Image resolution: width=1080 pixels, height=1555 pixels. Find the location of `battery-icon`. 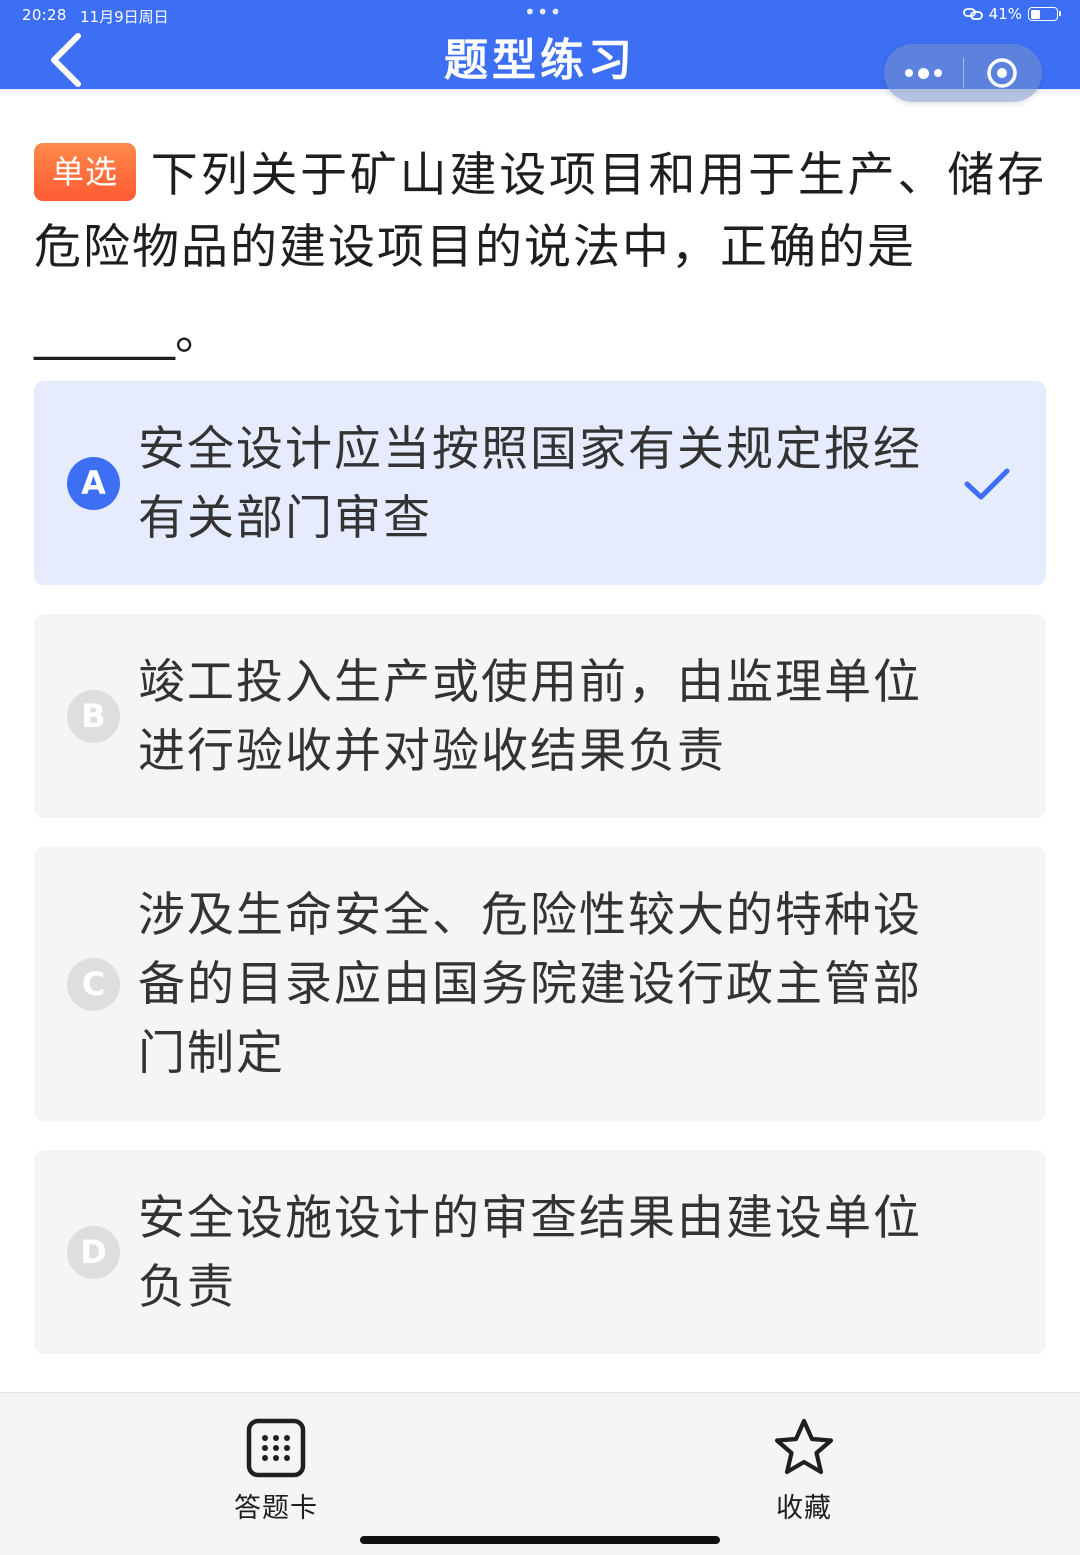

battery-icon is located at coordinates (1044, 14).